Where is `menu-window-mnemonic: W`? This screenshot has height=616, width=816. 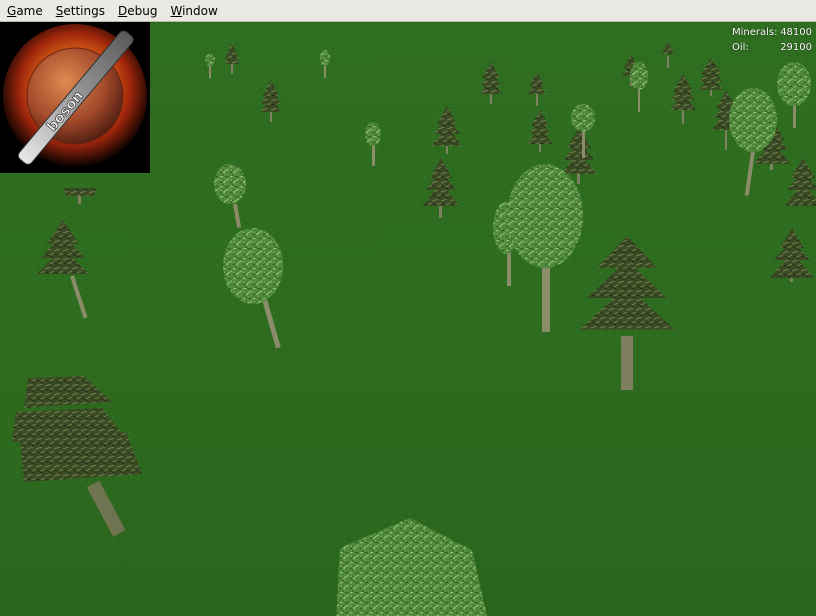 menu-window-mnemonic: W is located at coordinates (176, 10).